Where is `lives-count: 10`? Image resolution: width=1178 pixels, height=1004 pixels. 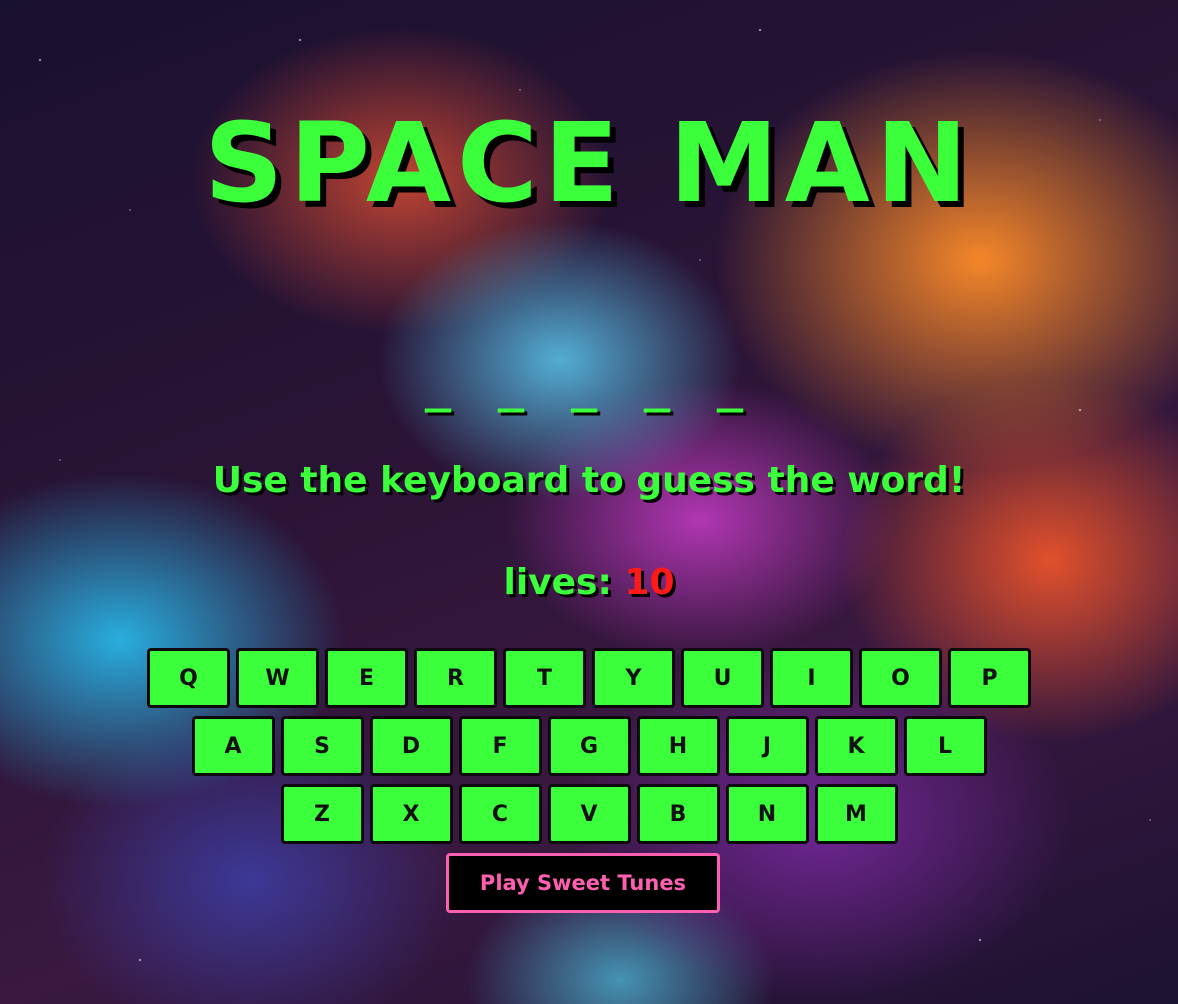
lives-count: 10 is located at coordinates (649, 582).